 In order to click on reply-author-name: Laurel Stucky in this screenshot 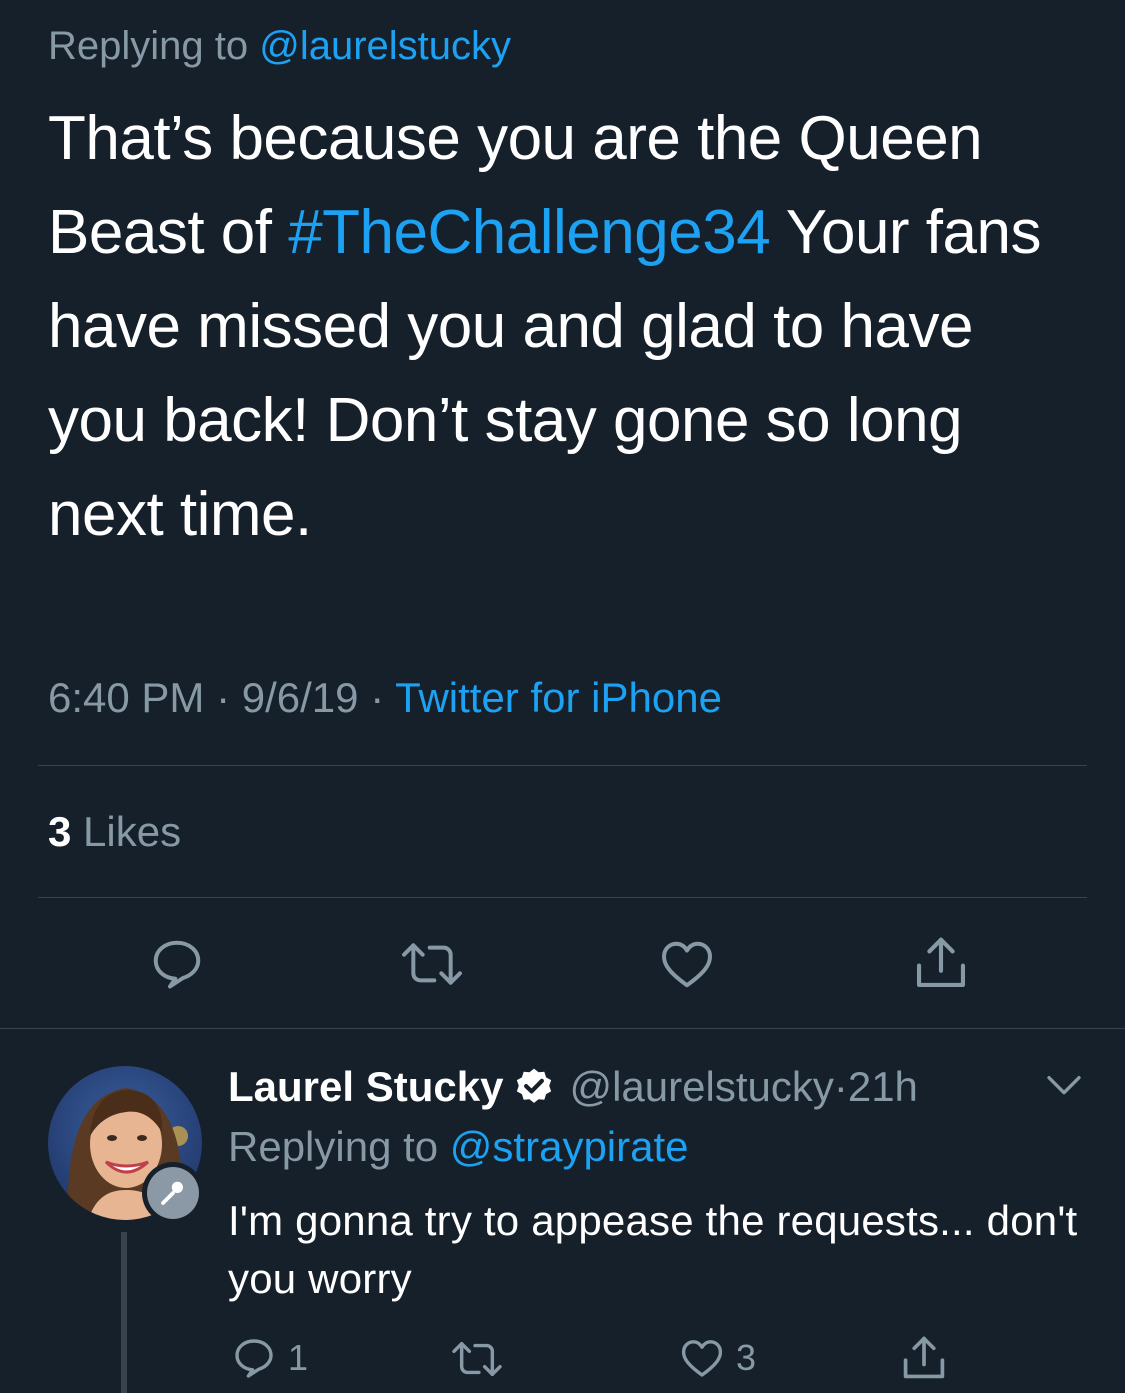, I will do `click(365, 1087)`.